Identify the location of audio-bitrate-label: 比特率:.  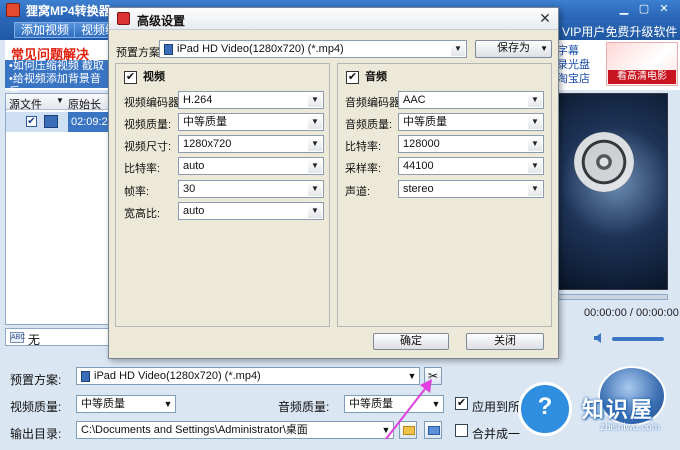
(363, 147).